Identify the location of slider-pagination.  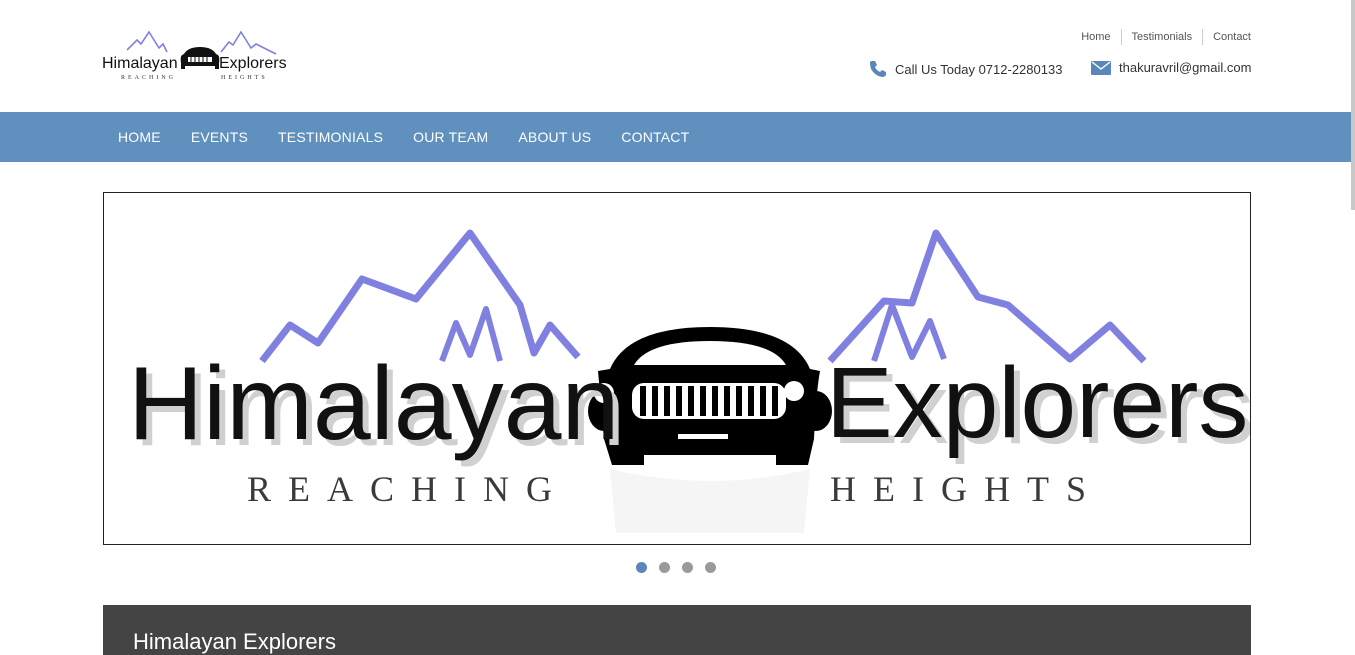
(682, 567).